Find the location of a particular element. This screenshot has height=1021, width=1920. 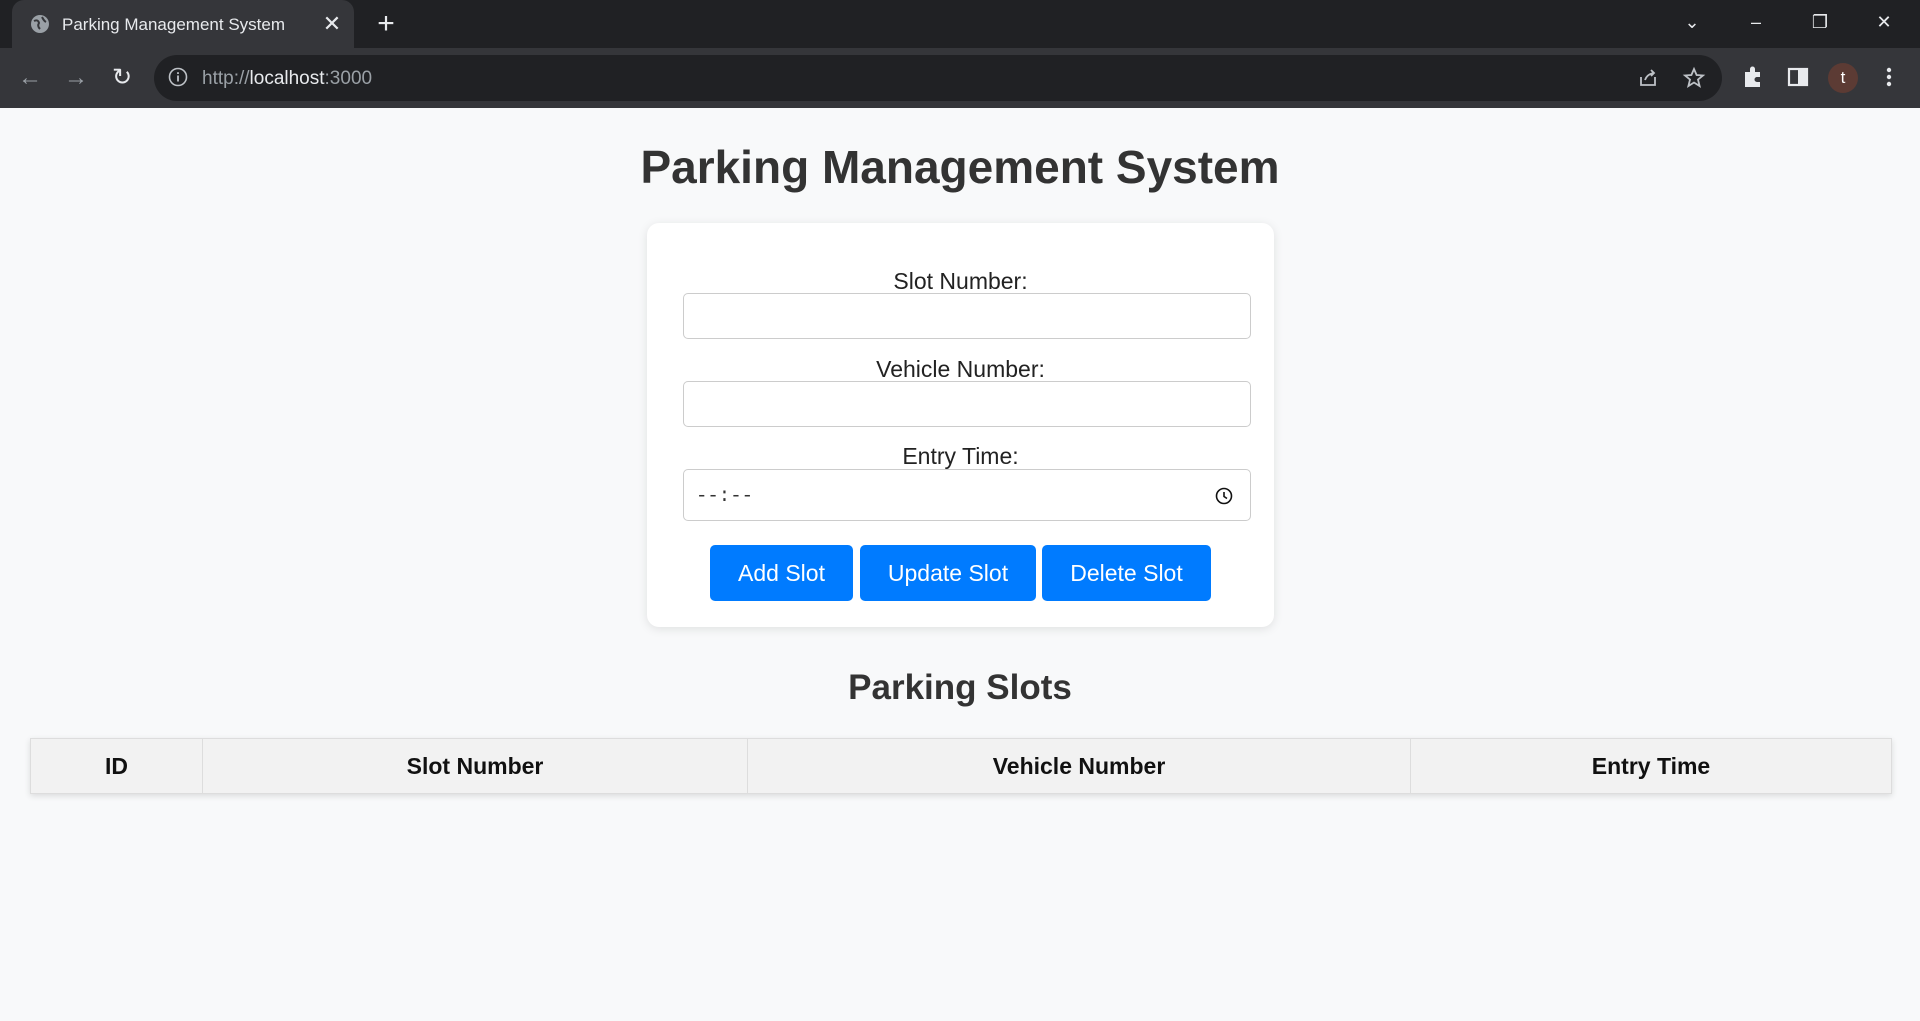

vehicle-number-label: Vehicle Number: is located at coordinates (960, 369).